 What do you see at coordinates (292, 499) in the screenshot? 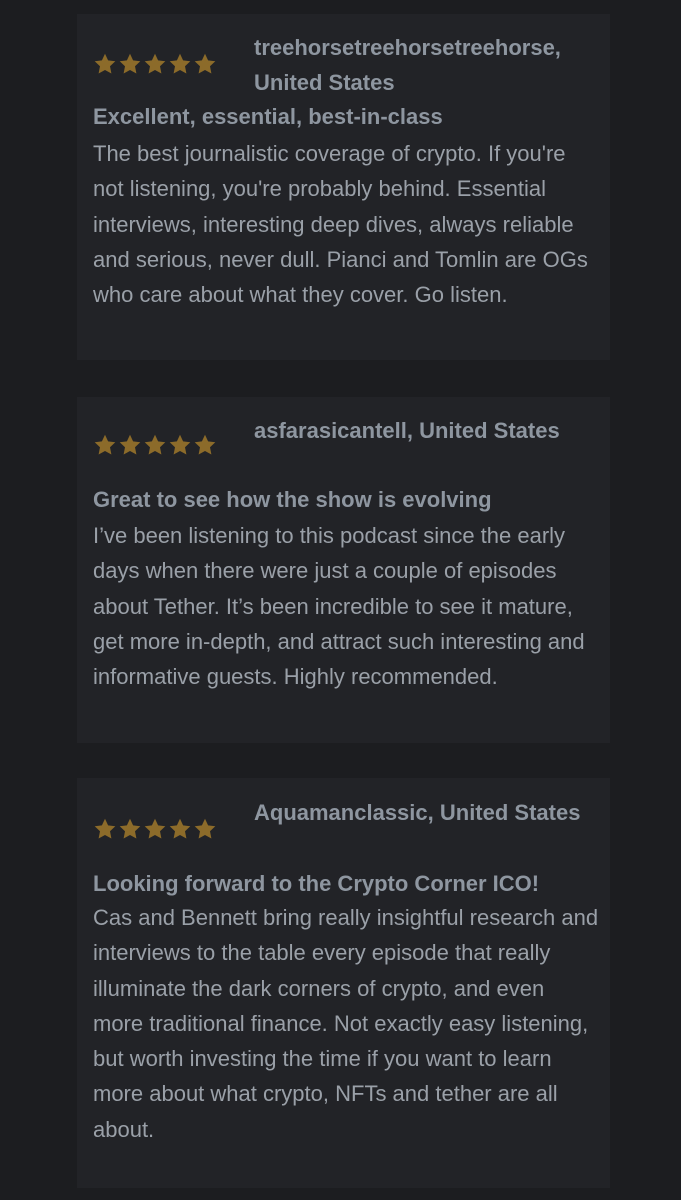
I see `review-title: Great to see how the show is evolving` at bounding box center [292, 499].